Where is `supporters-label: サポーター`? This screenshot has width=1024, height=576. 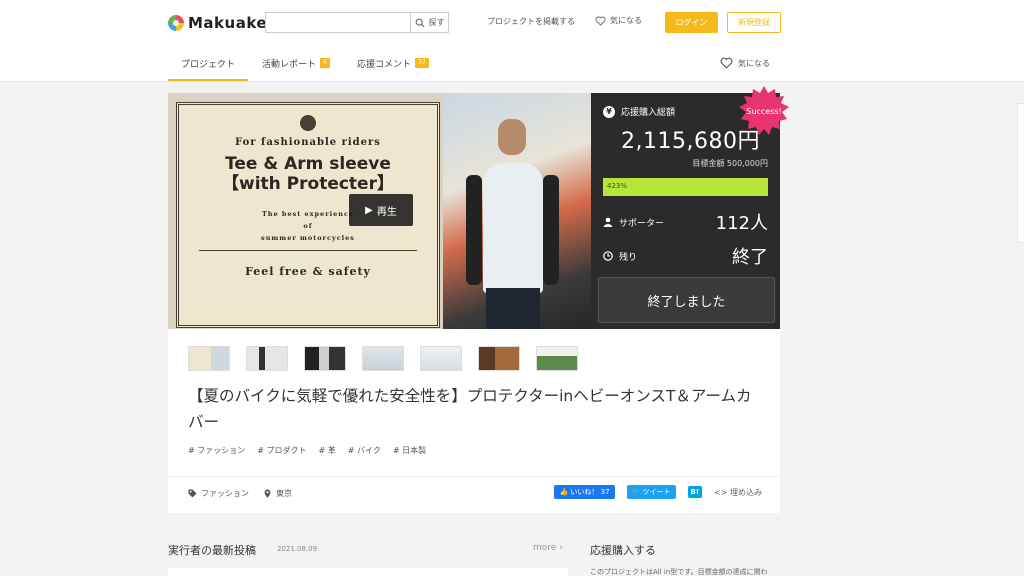
supporters-label: サポーター is located at coordinates (633, 222).